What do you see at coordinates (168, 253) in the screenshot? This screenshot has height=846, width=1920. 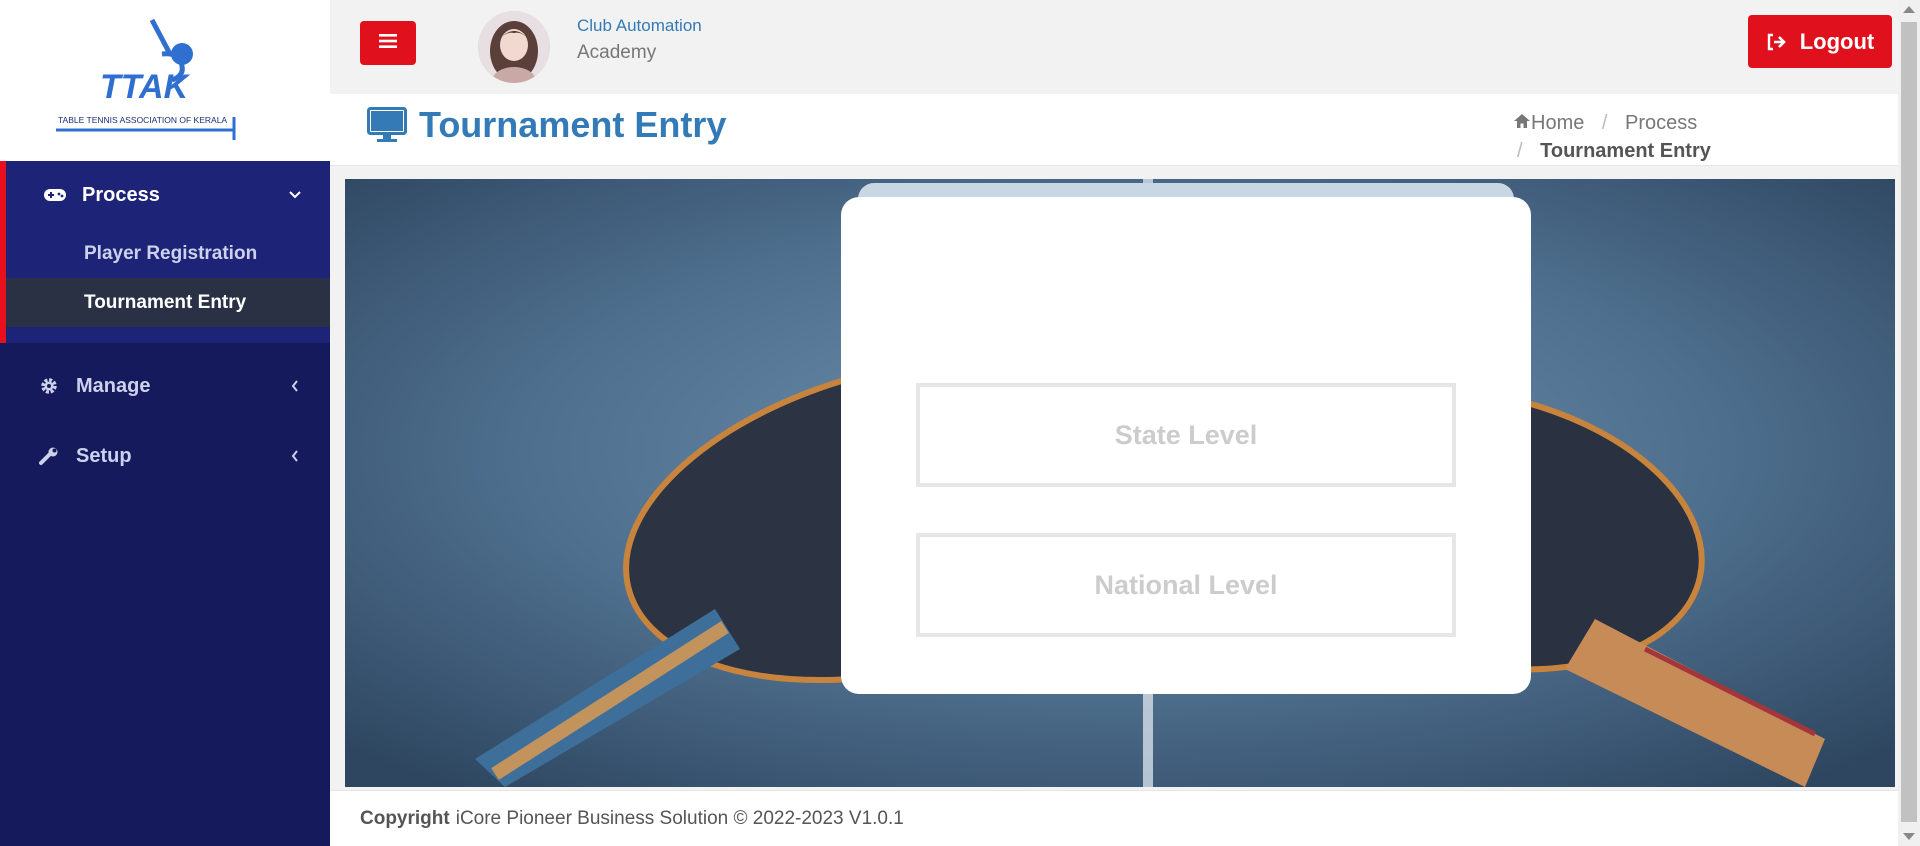 I see `sidebar-item-player-registration: Player Registration` at bounding box center [168, 253].